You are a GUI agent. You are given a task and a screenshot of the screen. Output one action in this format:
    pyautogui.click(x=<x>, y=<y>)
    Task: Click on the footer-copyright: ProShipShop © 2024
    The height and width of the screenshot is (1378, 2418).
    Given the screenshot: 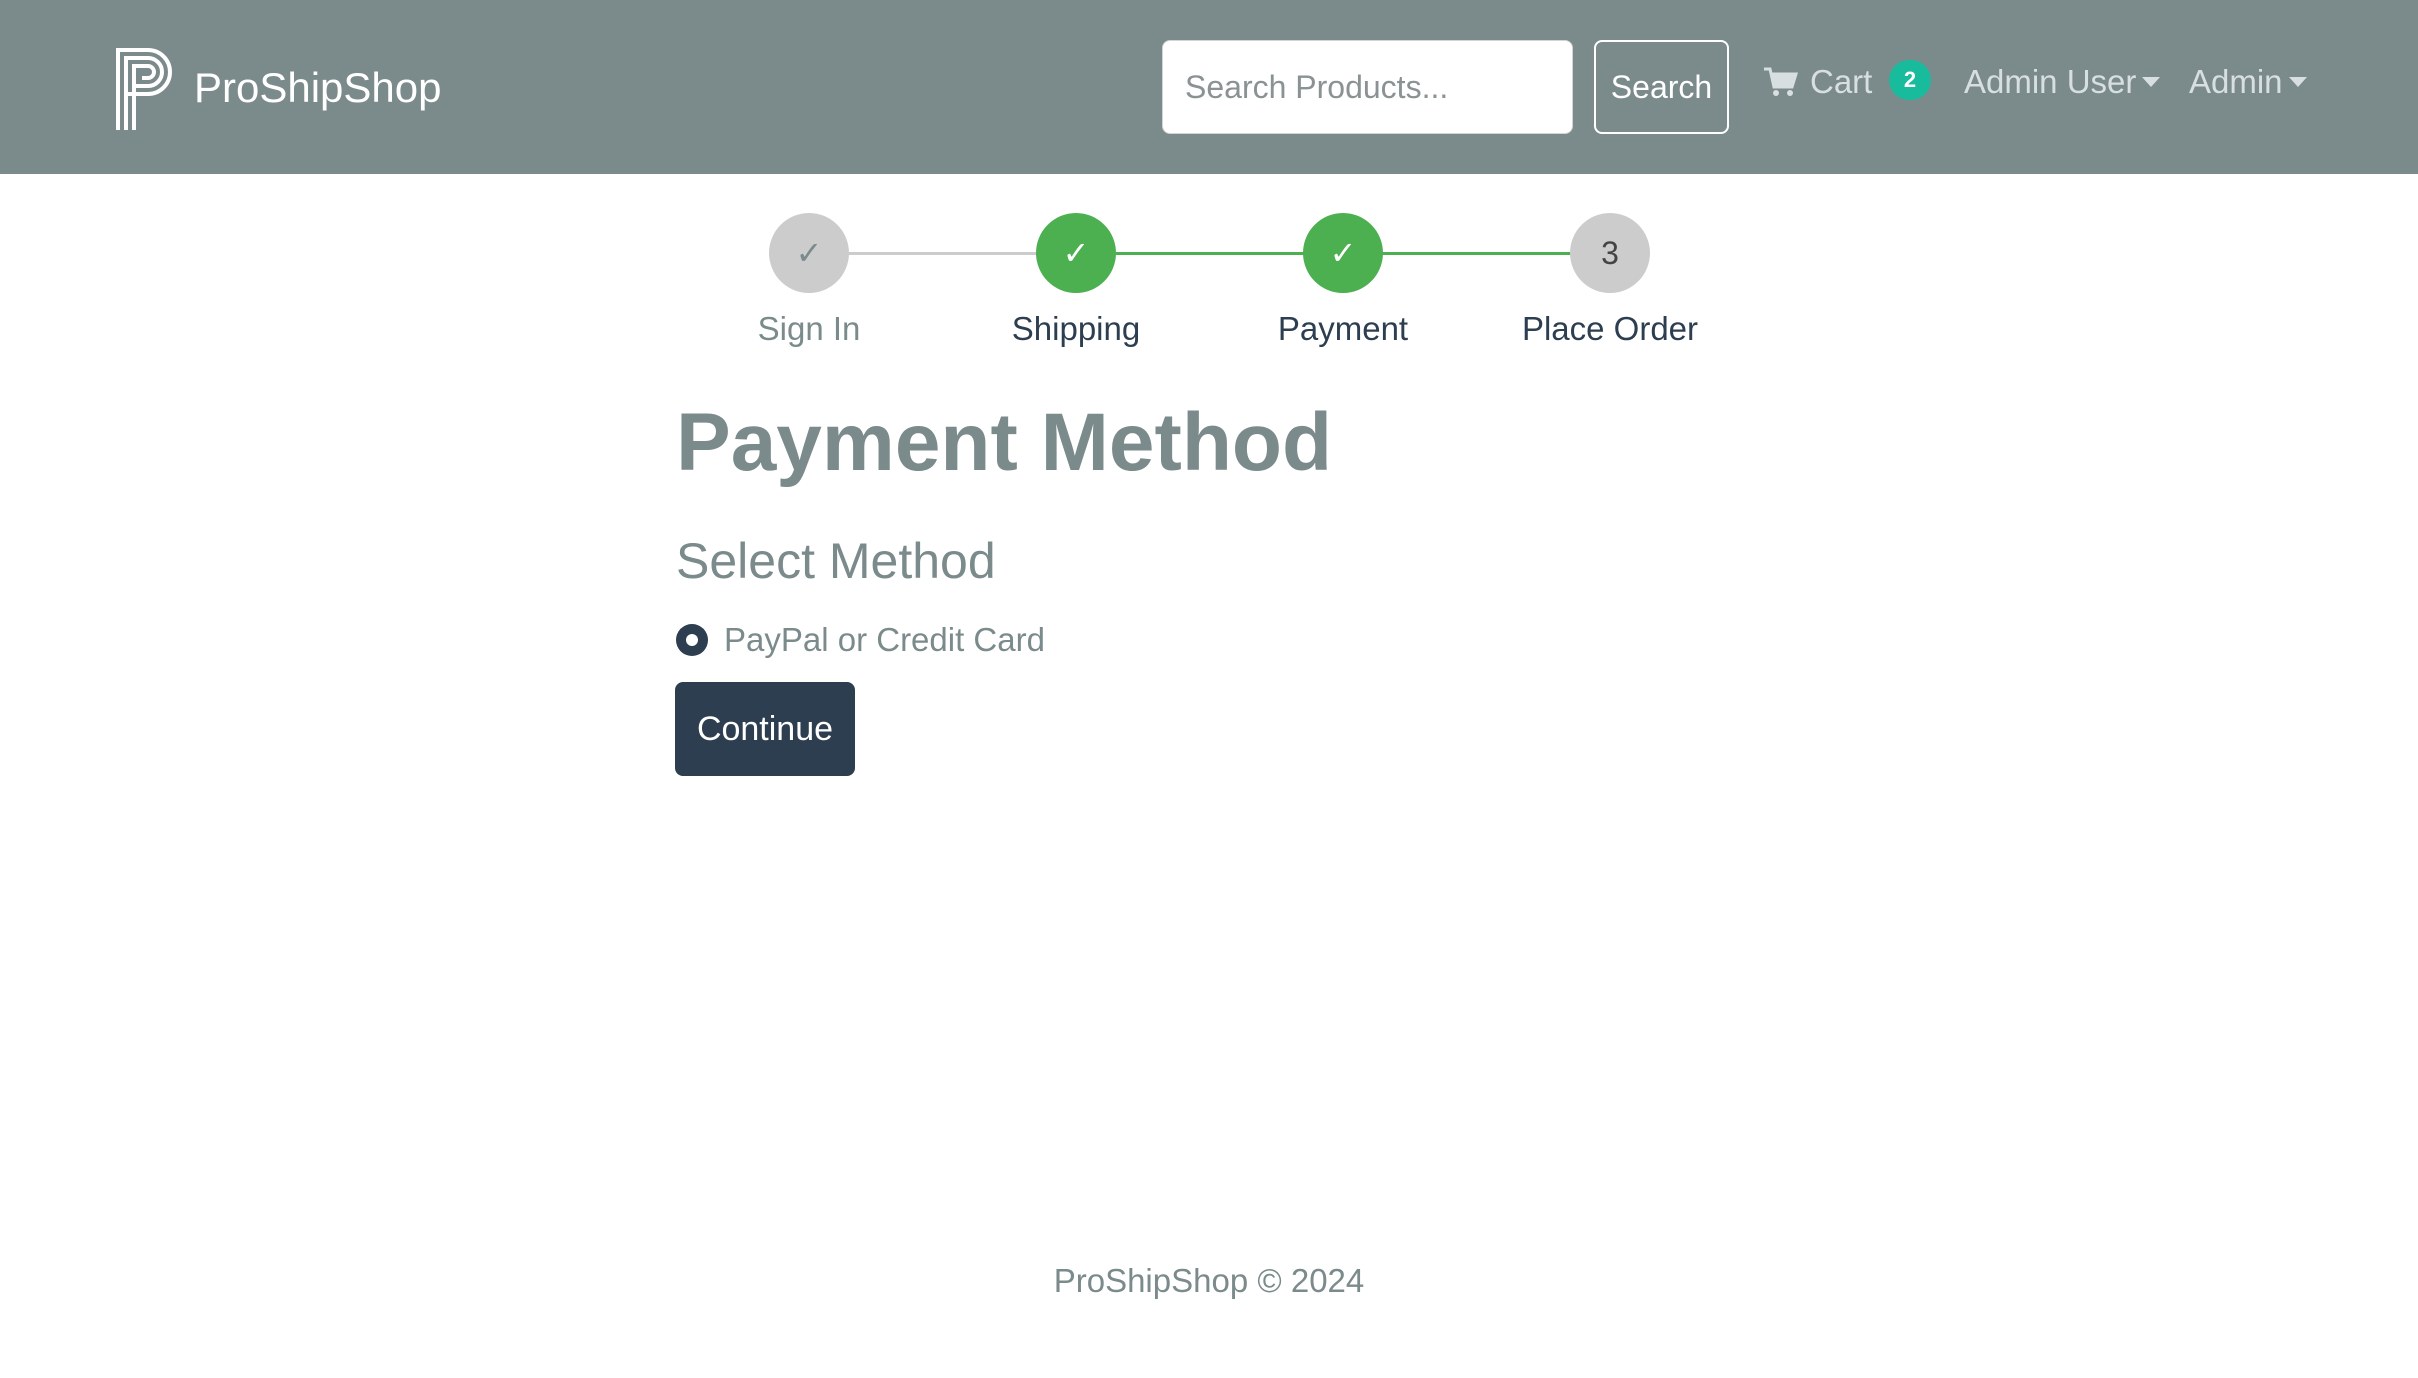 What is the action you would take?
    pyautogui.click(x=1209, y=1280)
    